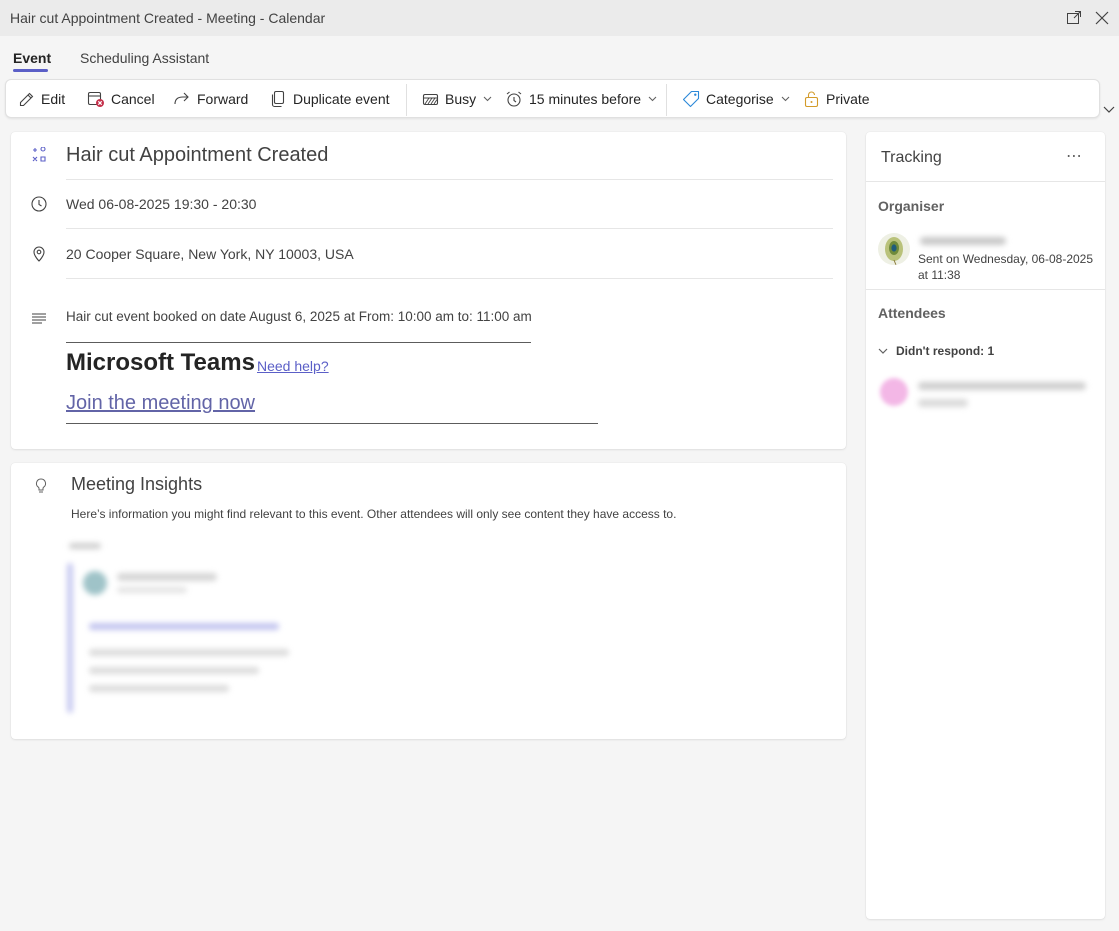 The width and height of the screenshot is (1119, 931). What do you see at coordinates (740, 99) in the screenshot?
I see `categorise-label: Categorise` at bounding box center [740, 99].